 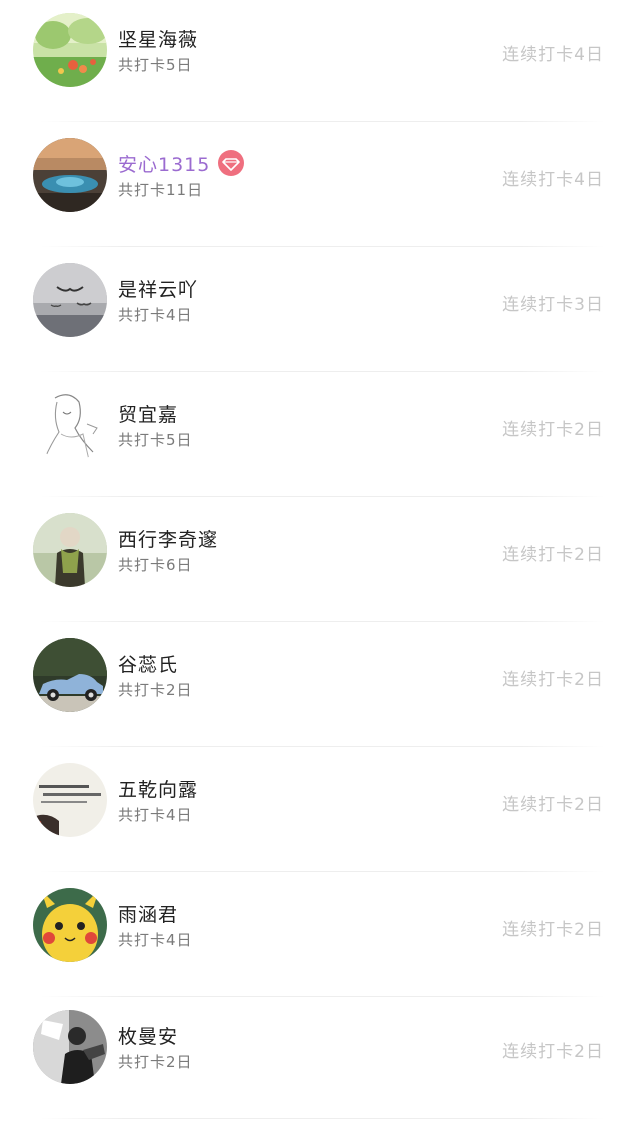 What do you see at coordinates (320, 312) in the screenshot?
I see `list-item: 是祥云吖 共打卡4日 连续打卡3日` at bounding box center [320, 312].